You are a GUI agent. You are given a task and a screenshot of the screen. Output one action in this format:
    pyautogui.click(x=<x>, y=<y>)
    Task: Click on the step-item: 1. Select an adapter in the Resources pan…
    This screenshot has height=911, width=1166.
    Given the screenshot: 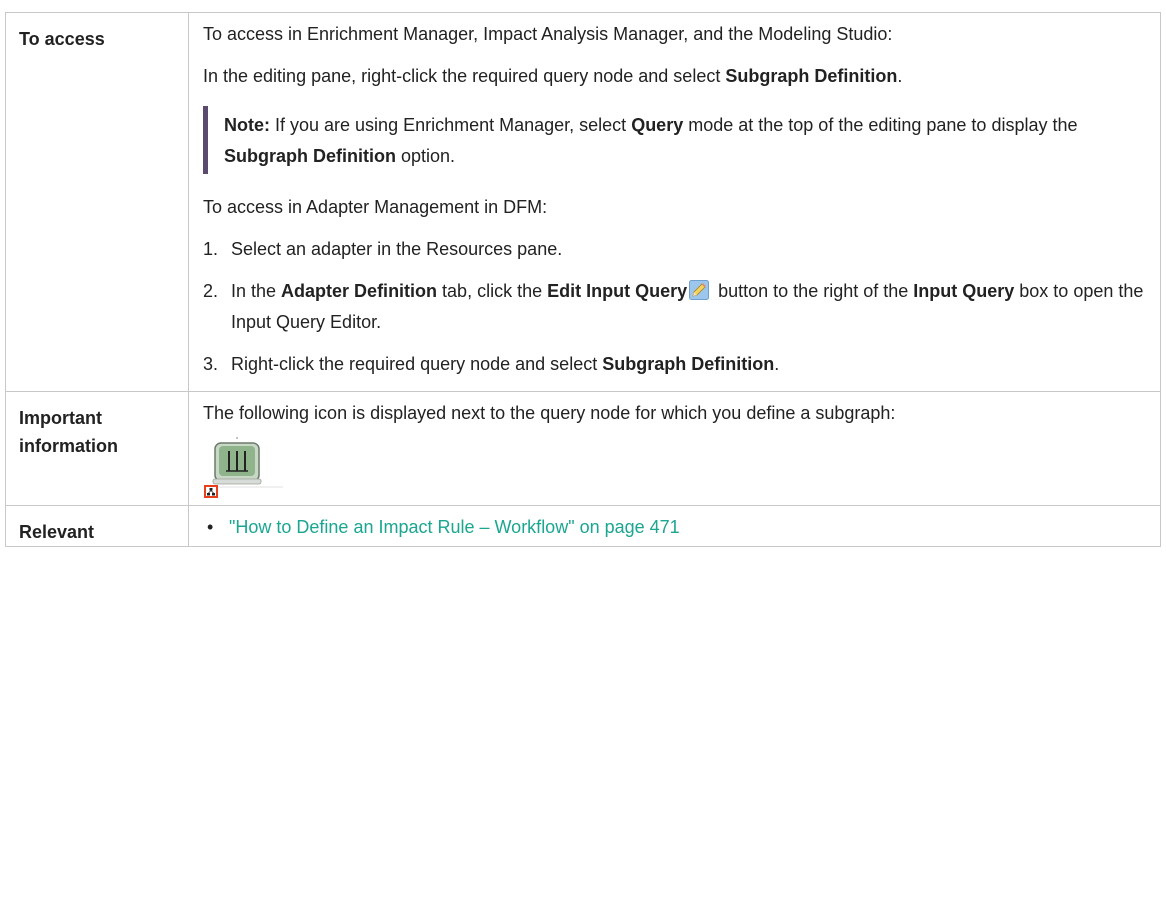 What is the action you would take?
    pyautogui.click(x=383, y=249)
    